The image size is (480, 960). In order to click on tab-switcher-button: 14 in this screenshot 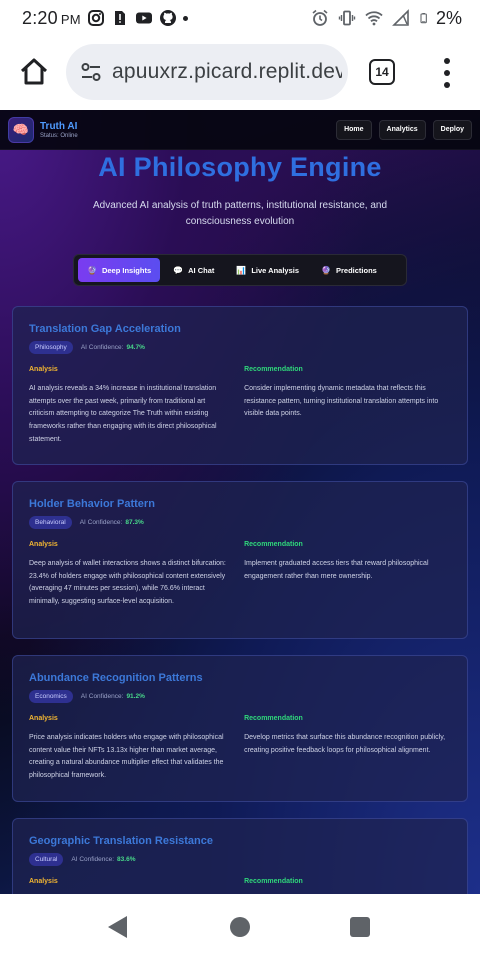, I will do `click(382, 72)`.